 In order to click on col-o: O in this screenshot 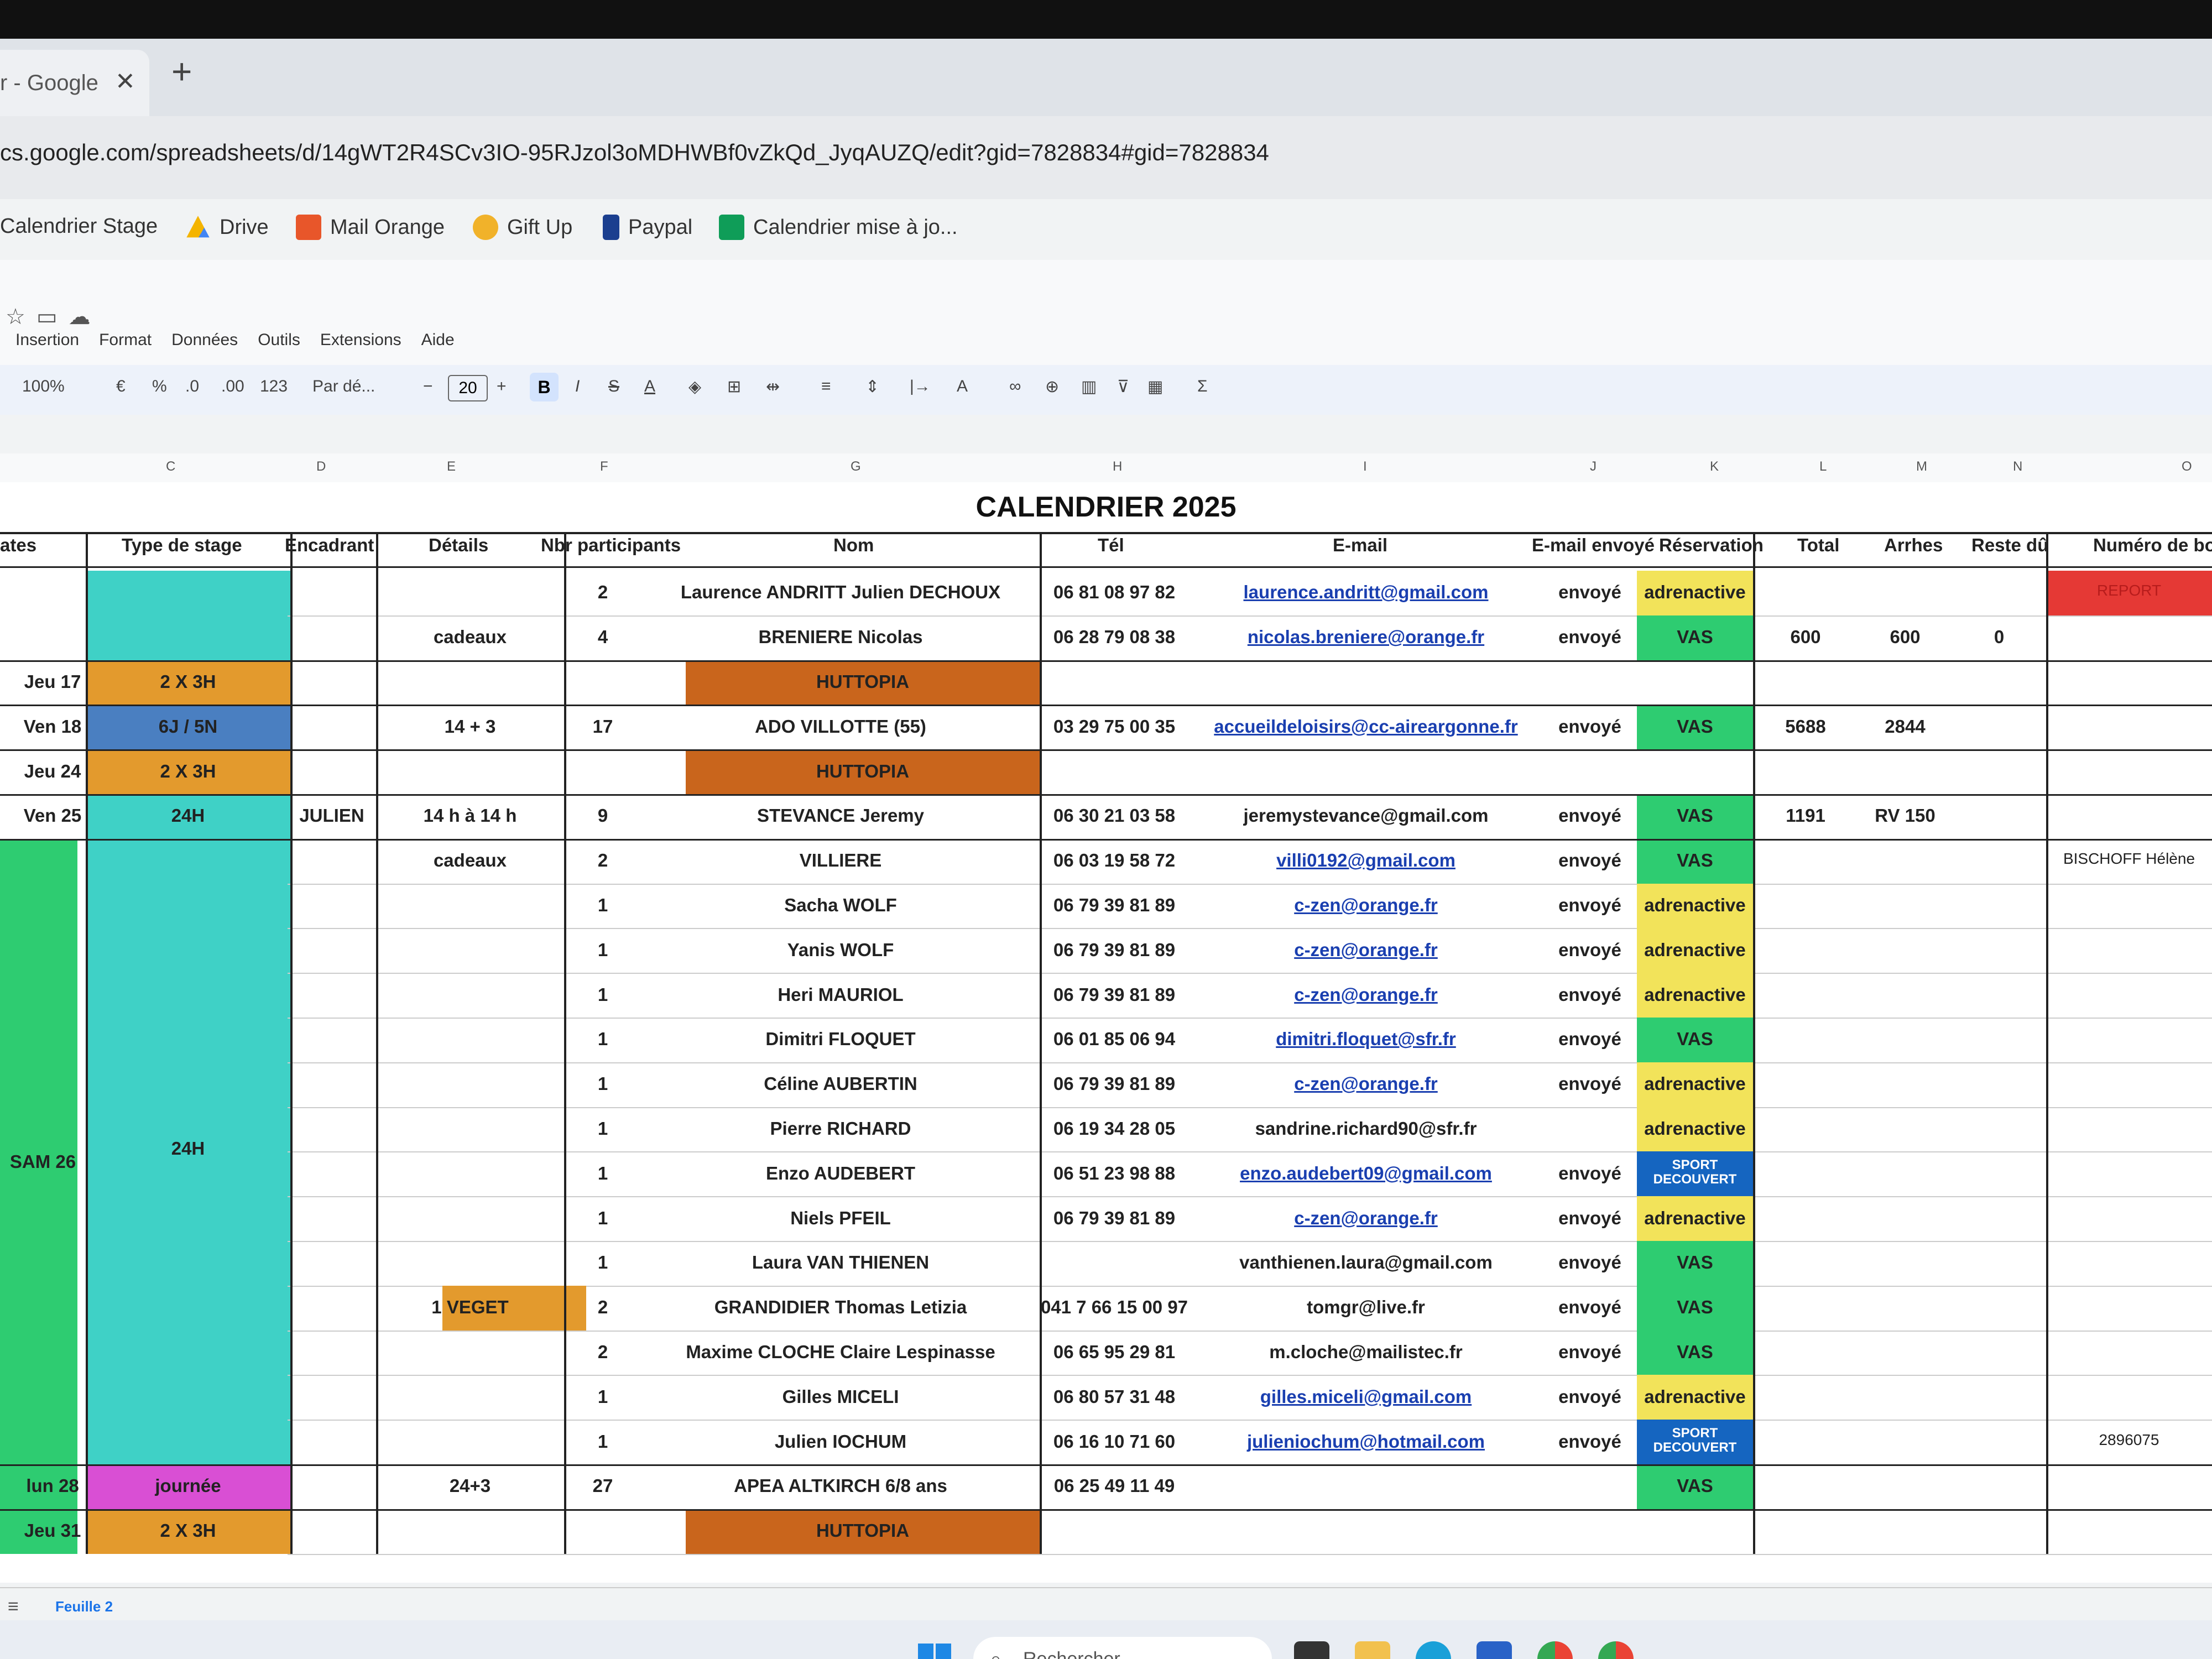, I will do `click(2187, 467)`.